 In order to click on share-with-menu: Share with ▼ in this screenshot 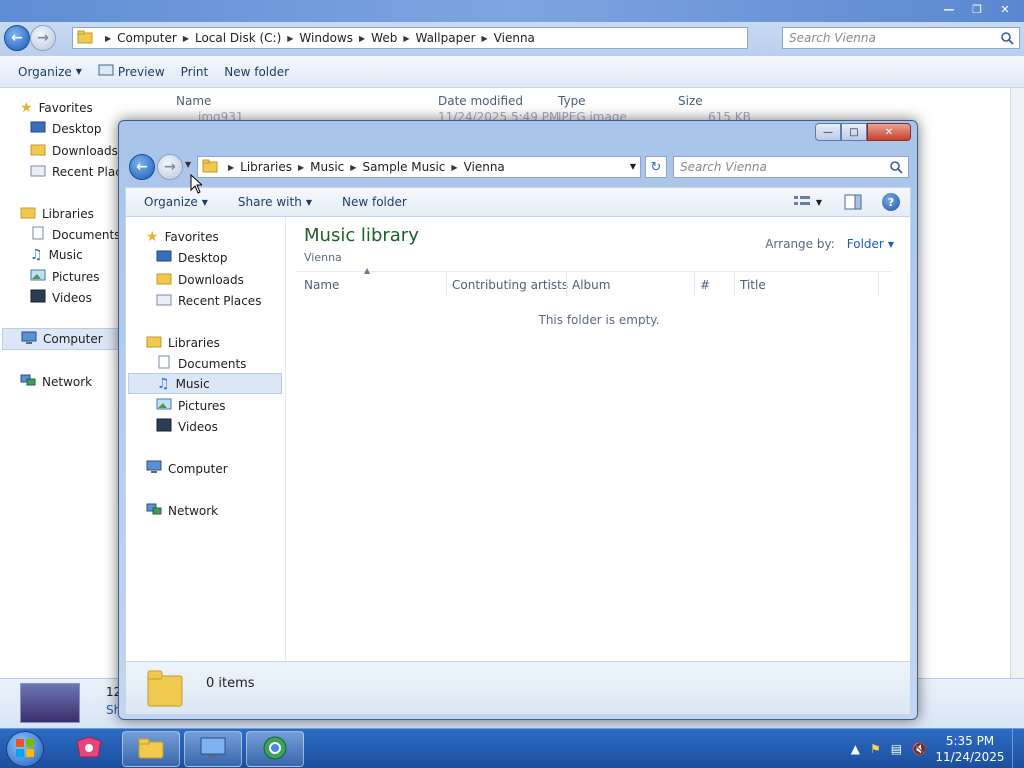, I will do `click(275, 202)`.